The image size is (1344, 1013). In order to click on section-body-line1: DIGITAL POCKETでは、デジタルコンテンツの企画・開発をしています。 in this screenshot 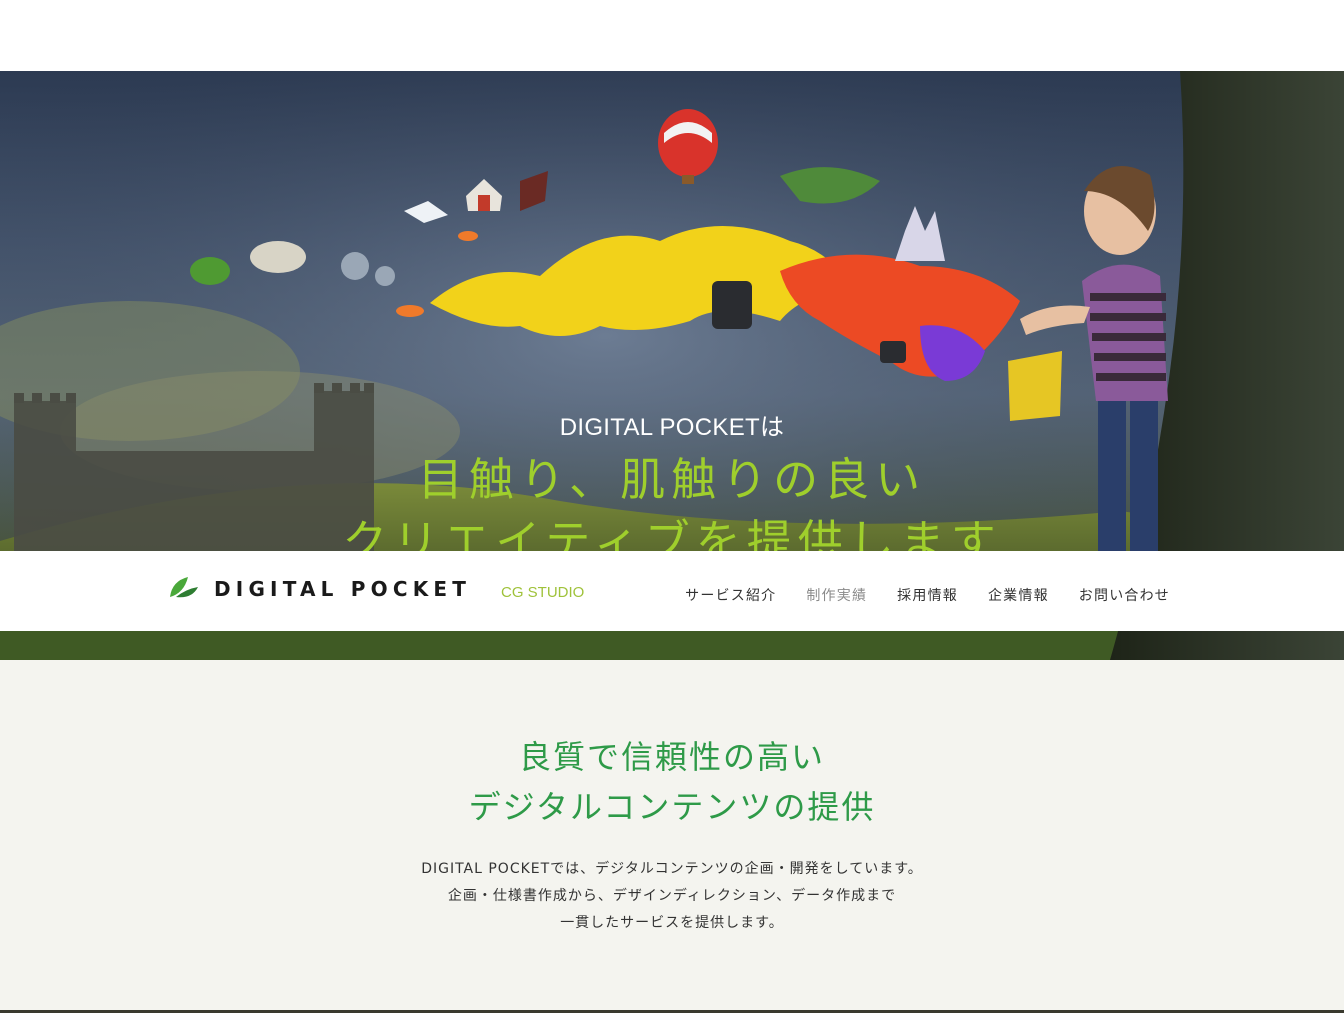, I will do `click(672, 869)`.